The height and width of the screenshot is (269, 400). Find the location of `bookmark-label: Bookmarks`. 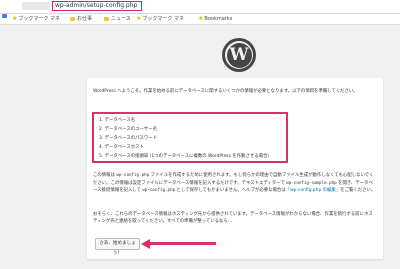

bookmark-label: Bookmarks is located at coordinates (218, 19).